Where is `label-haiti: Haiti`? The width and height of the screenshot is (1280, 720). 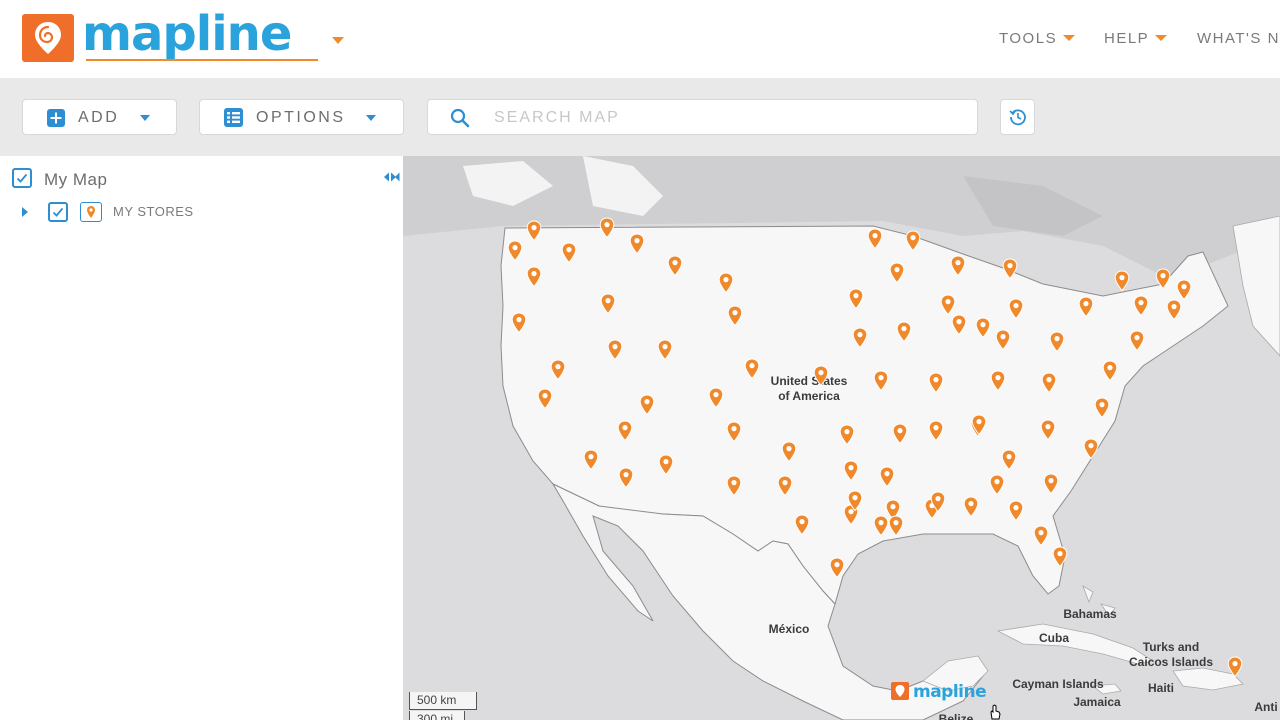 label-haiti: Haiti is located at coordinates (1161, 688).